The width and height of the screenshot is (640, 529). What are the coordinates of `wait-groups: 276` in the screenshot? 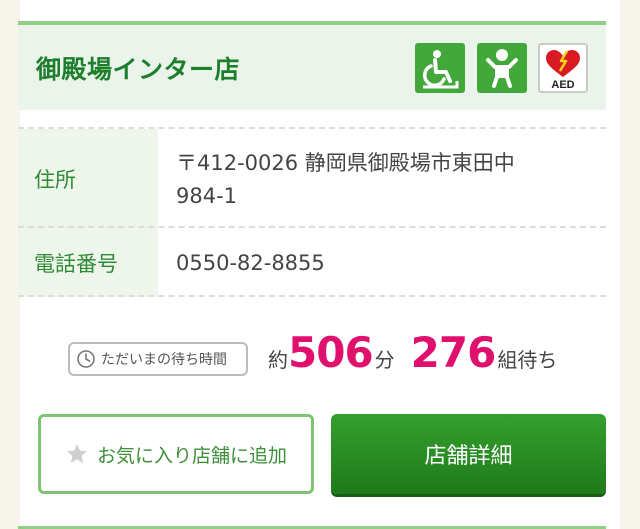 It's located at (453, 352).